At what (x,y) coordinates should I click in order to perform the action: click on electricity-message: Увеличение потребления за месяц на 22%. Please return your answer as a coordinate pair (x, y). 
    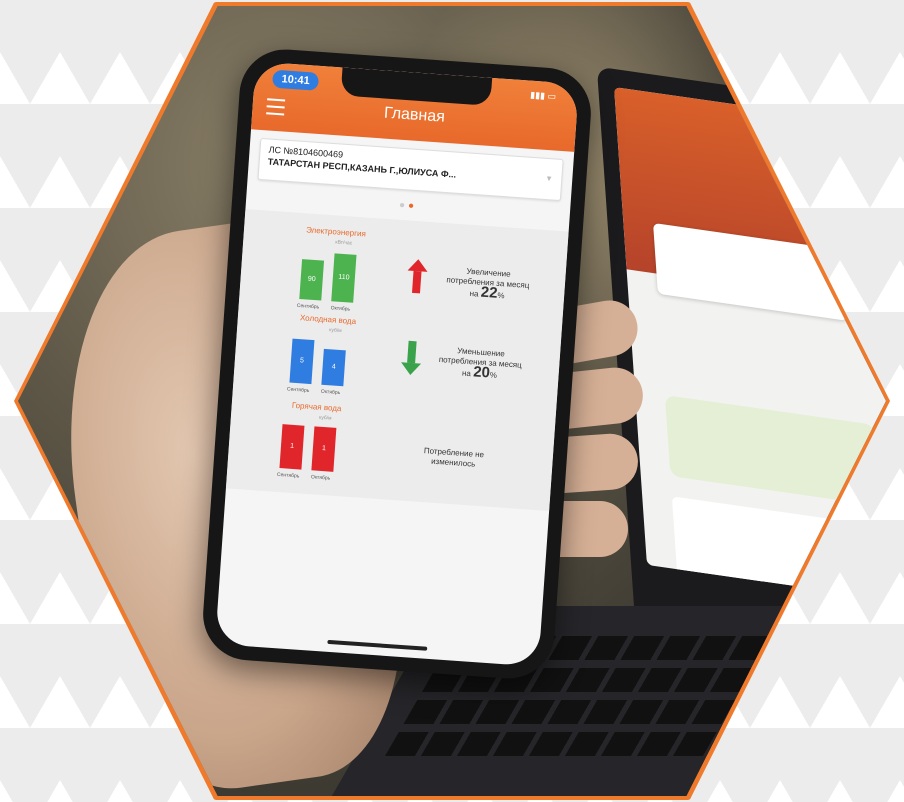
    Looking at the image, I should click on (488, 284).